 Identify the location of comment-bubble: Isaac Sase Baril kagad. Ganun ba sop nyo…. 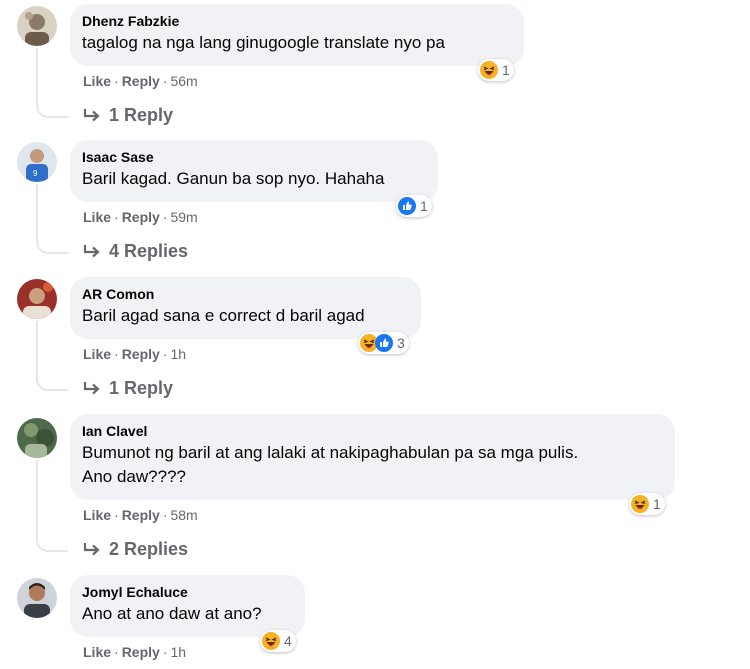
(254, 171).